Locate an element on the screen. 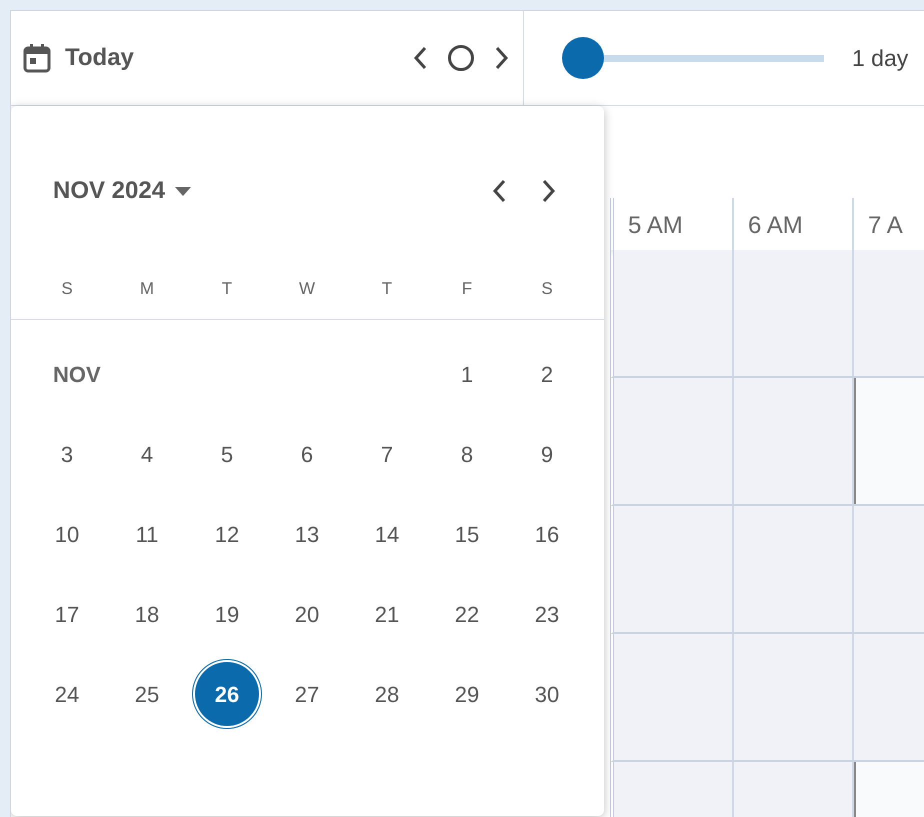 The image size is (924, 817). day-button: 13 is located at coordinates (307, 534).